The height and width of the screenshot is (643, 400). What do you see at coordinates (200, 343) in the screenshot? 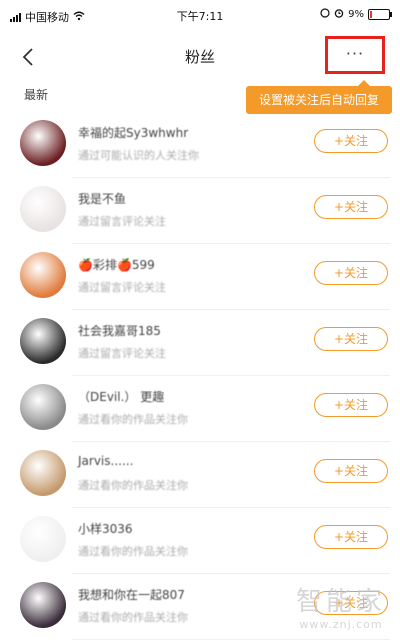
I see `fan-row: 社会我嘉哥185 通过留言评论关注 +关注` at bounding box center [200, 343].